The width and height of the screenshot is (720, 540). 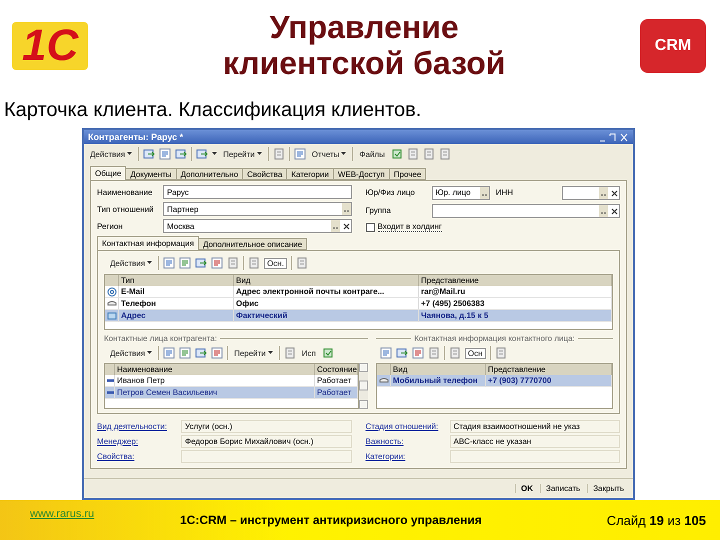 I want to click on tab: Общие, so click(x=108, y=173).